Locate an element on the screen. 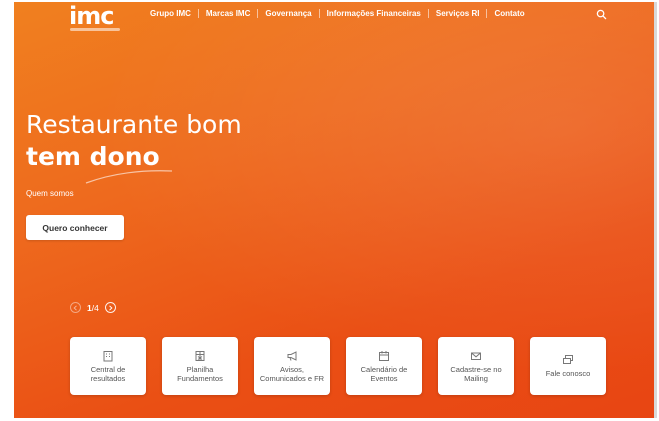 This screenshot has width=659, height=421. card-label: Calendário de Eventos is located at coordinates (384, 373).